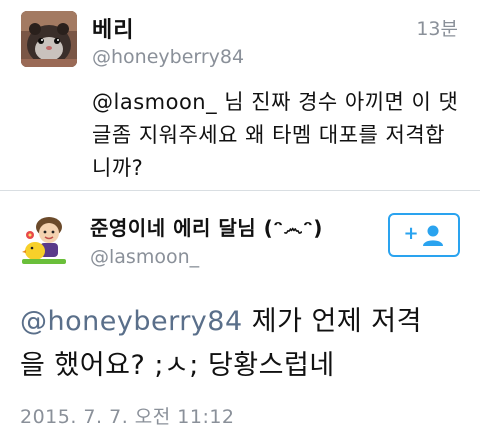  I want to click on main-avatar, so click(47, 240).